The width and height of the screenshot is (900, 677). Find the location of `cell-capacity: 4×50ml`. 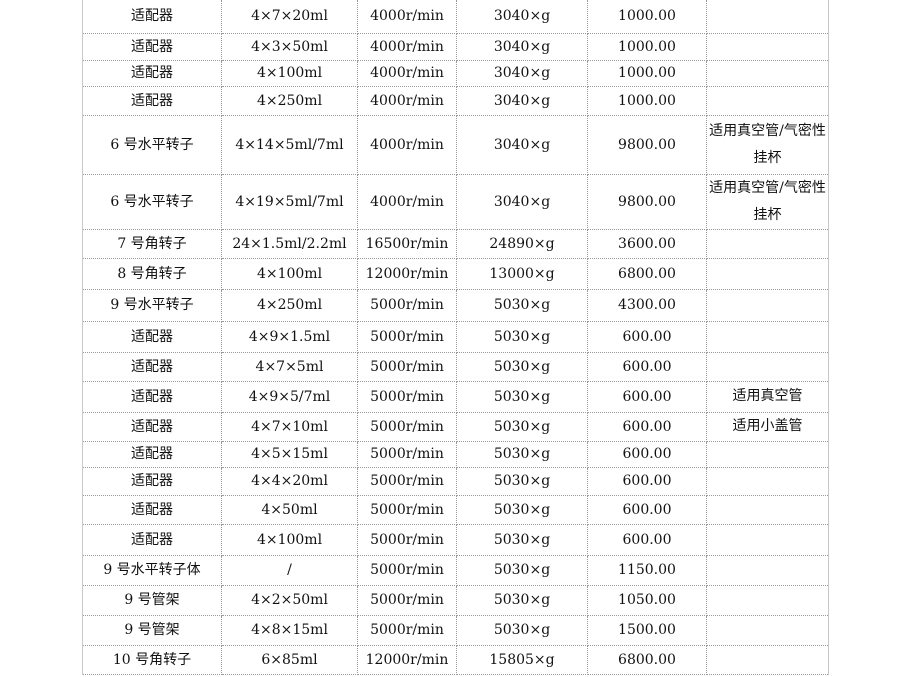

cell-capacity: 4×50ml is located at coordinates (289, 509).